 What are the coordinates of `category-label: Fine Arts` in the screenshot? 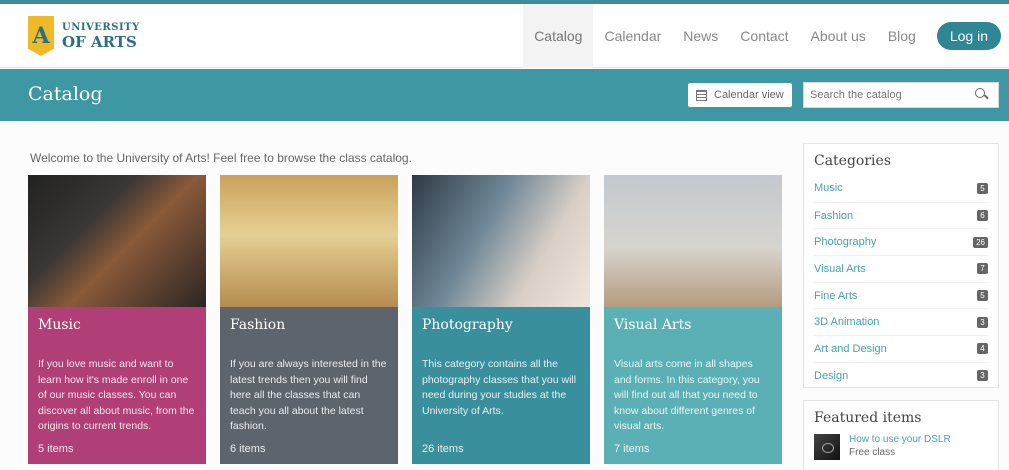 It's located at (836, 295).